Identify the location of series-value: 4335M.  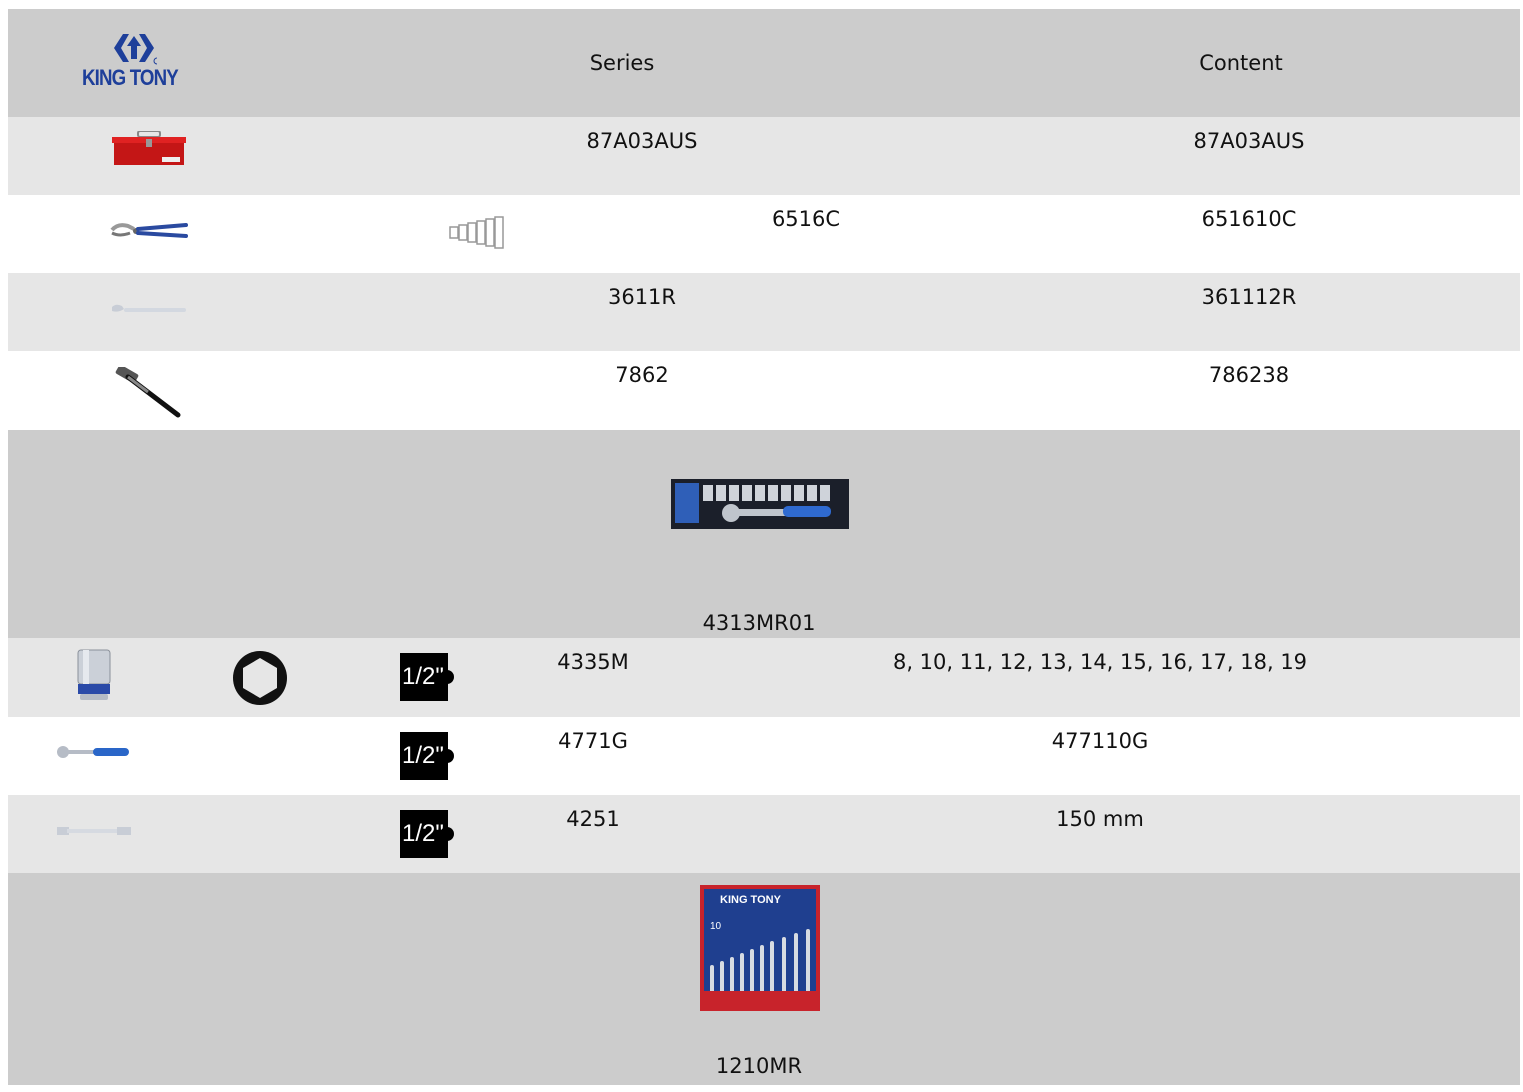
(593, 662).